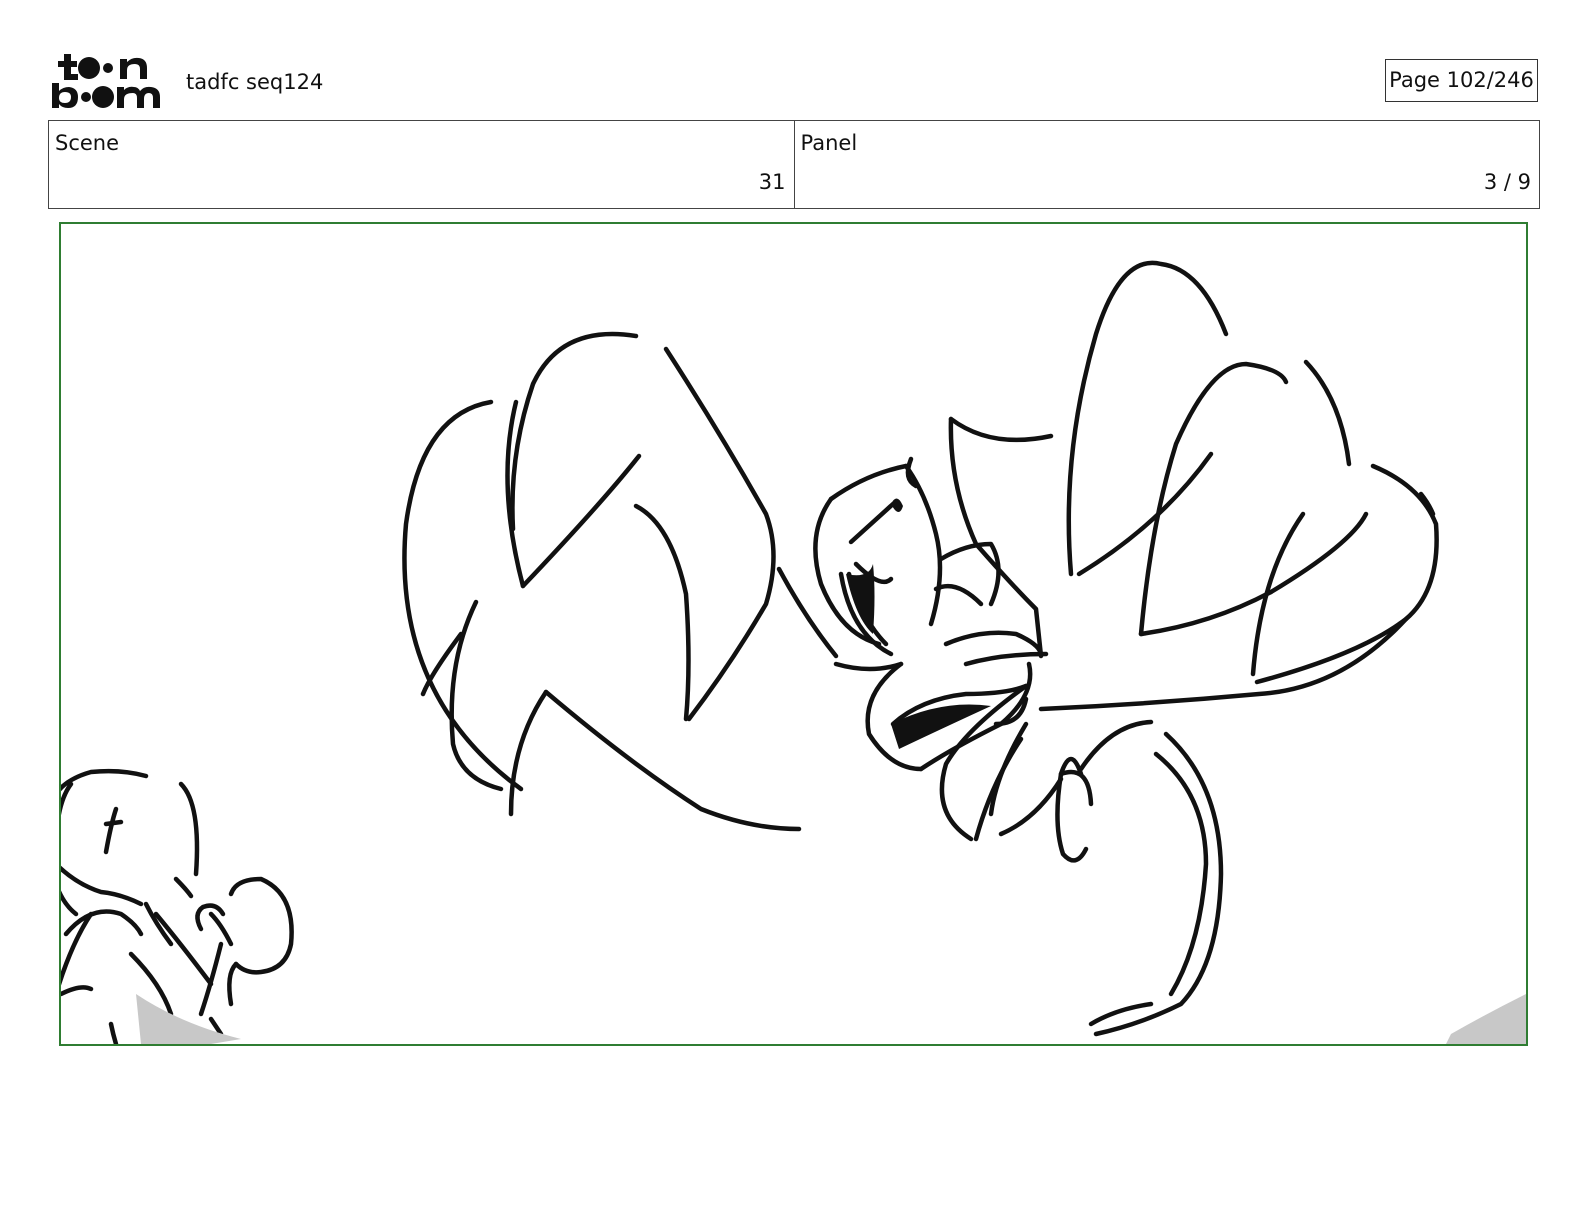  What do you see at coordinates (255, 82) in the screenshot?
I see `document-title: tadfc seq124` at bounding box center [255, 82].